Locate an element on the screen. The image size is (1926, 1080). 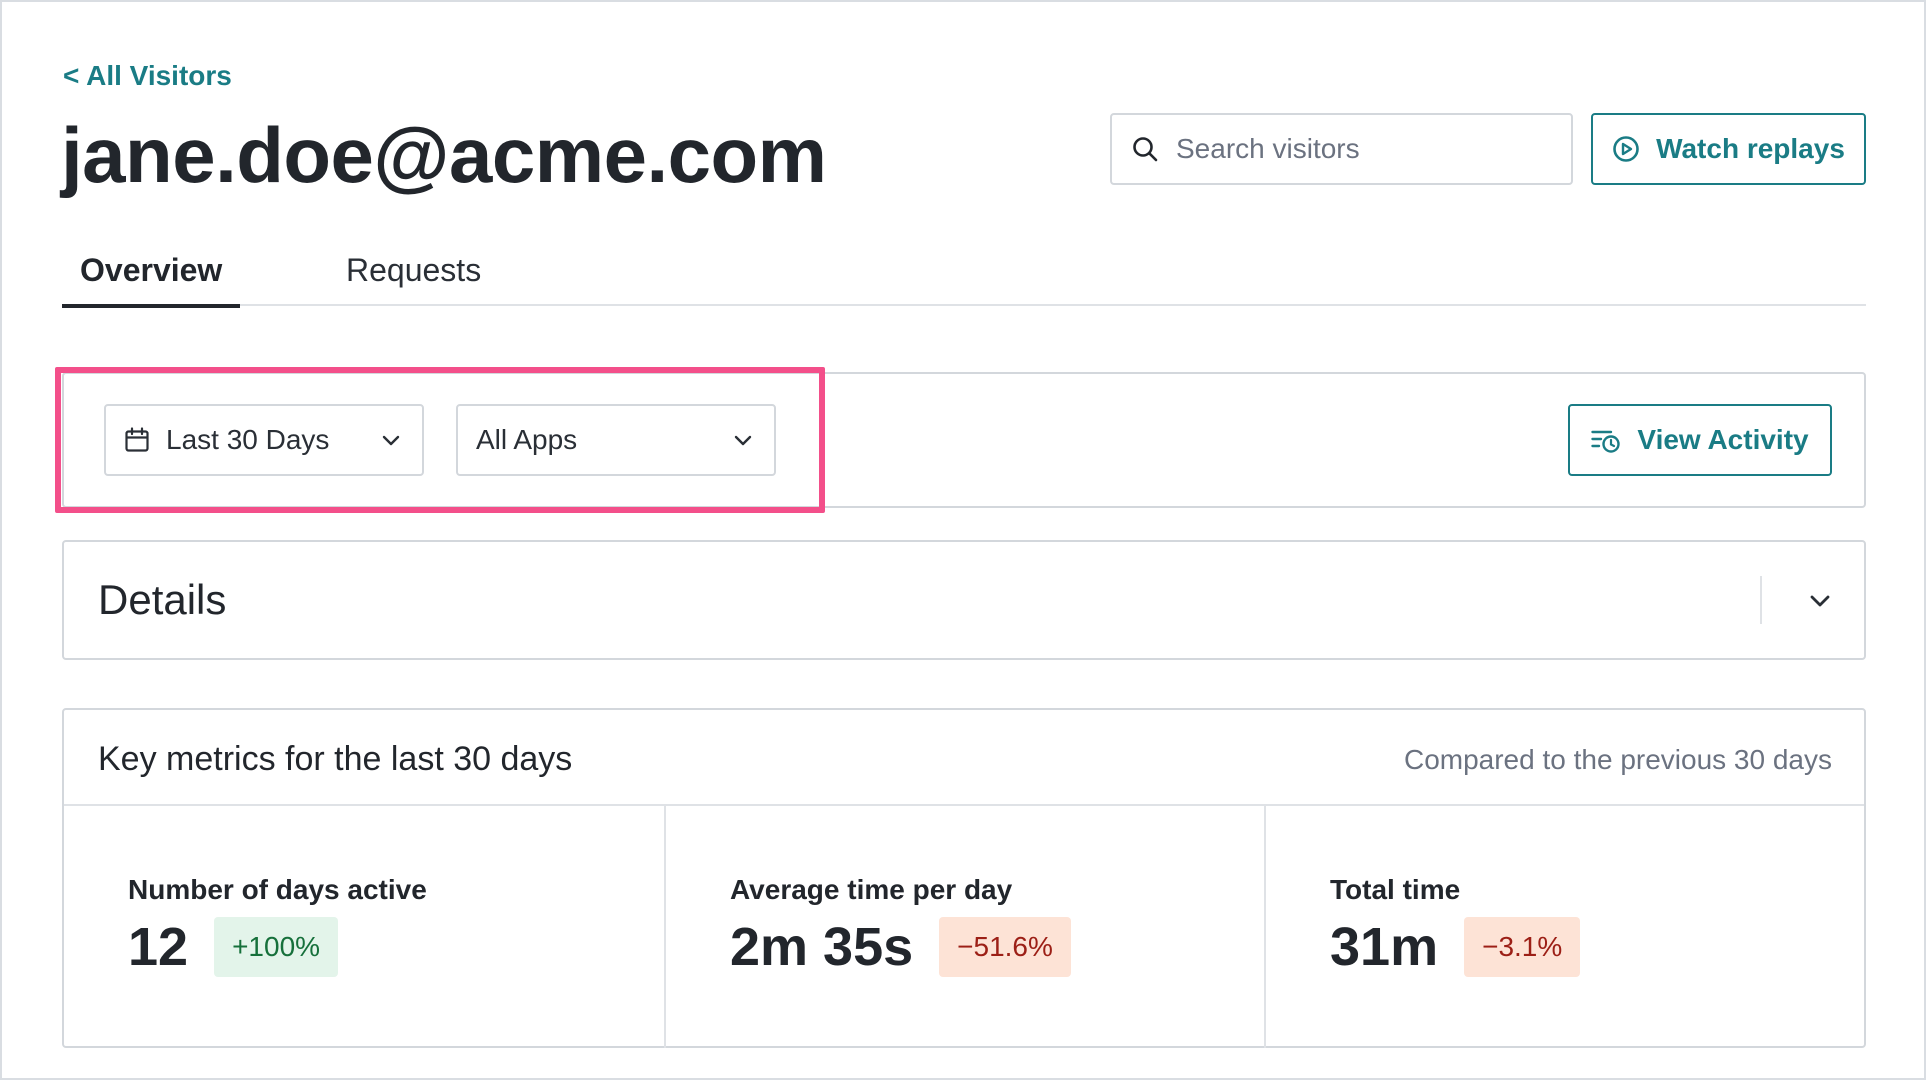
key-metrics-title: Key metrics for the last 30 days is located at coordinates (335, 759).